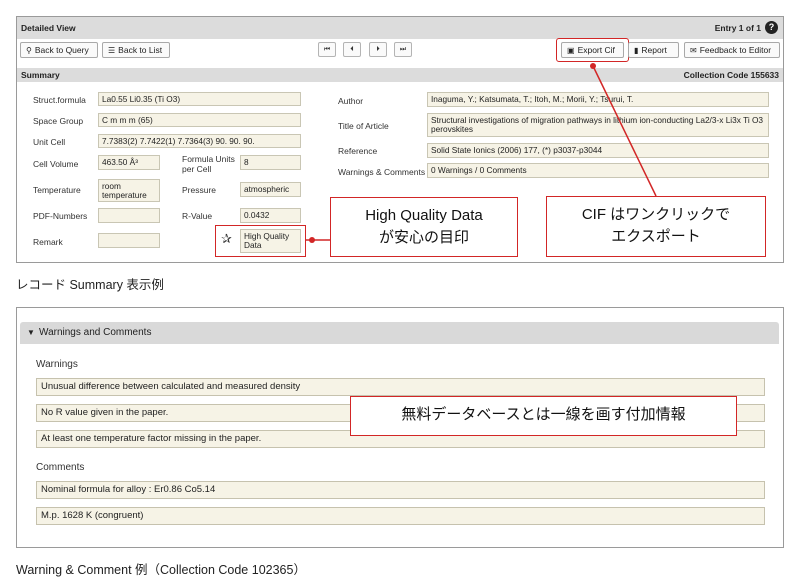 This screenshot has width=800, height=578. What do you see at coordinates (58, 121) in the screenshot?
I see `space-group-label: Space Group` at bounding box center [58, 121].